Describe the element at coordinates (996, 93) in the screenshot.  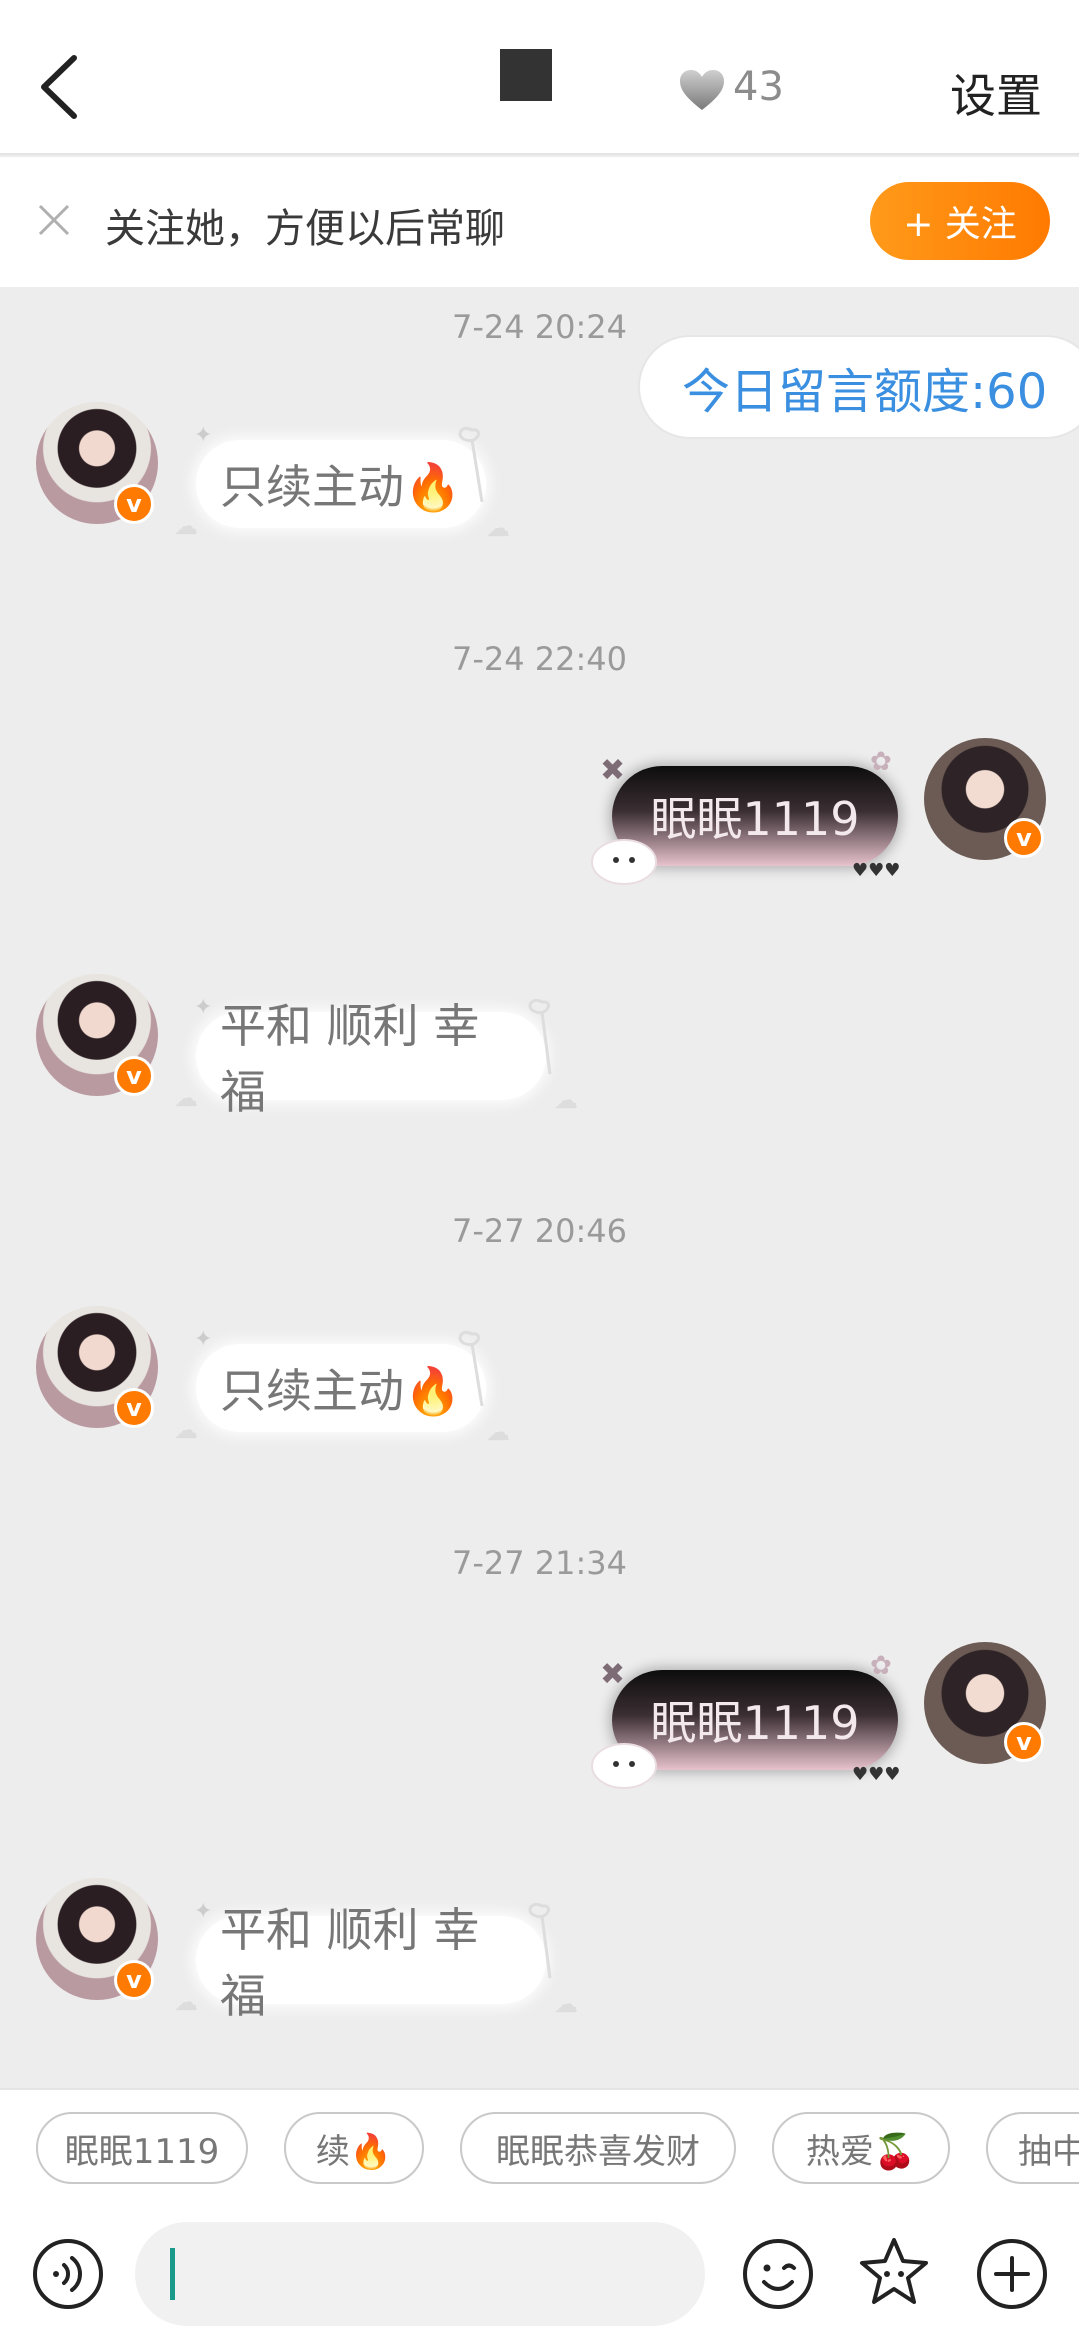
I see `settings-button: 设置` at that location.